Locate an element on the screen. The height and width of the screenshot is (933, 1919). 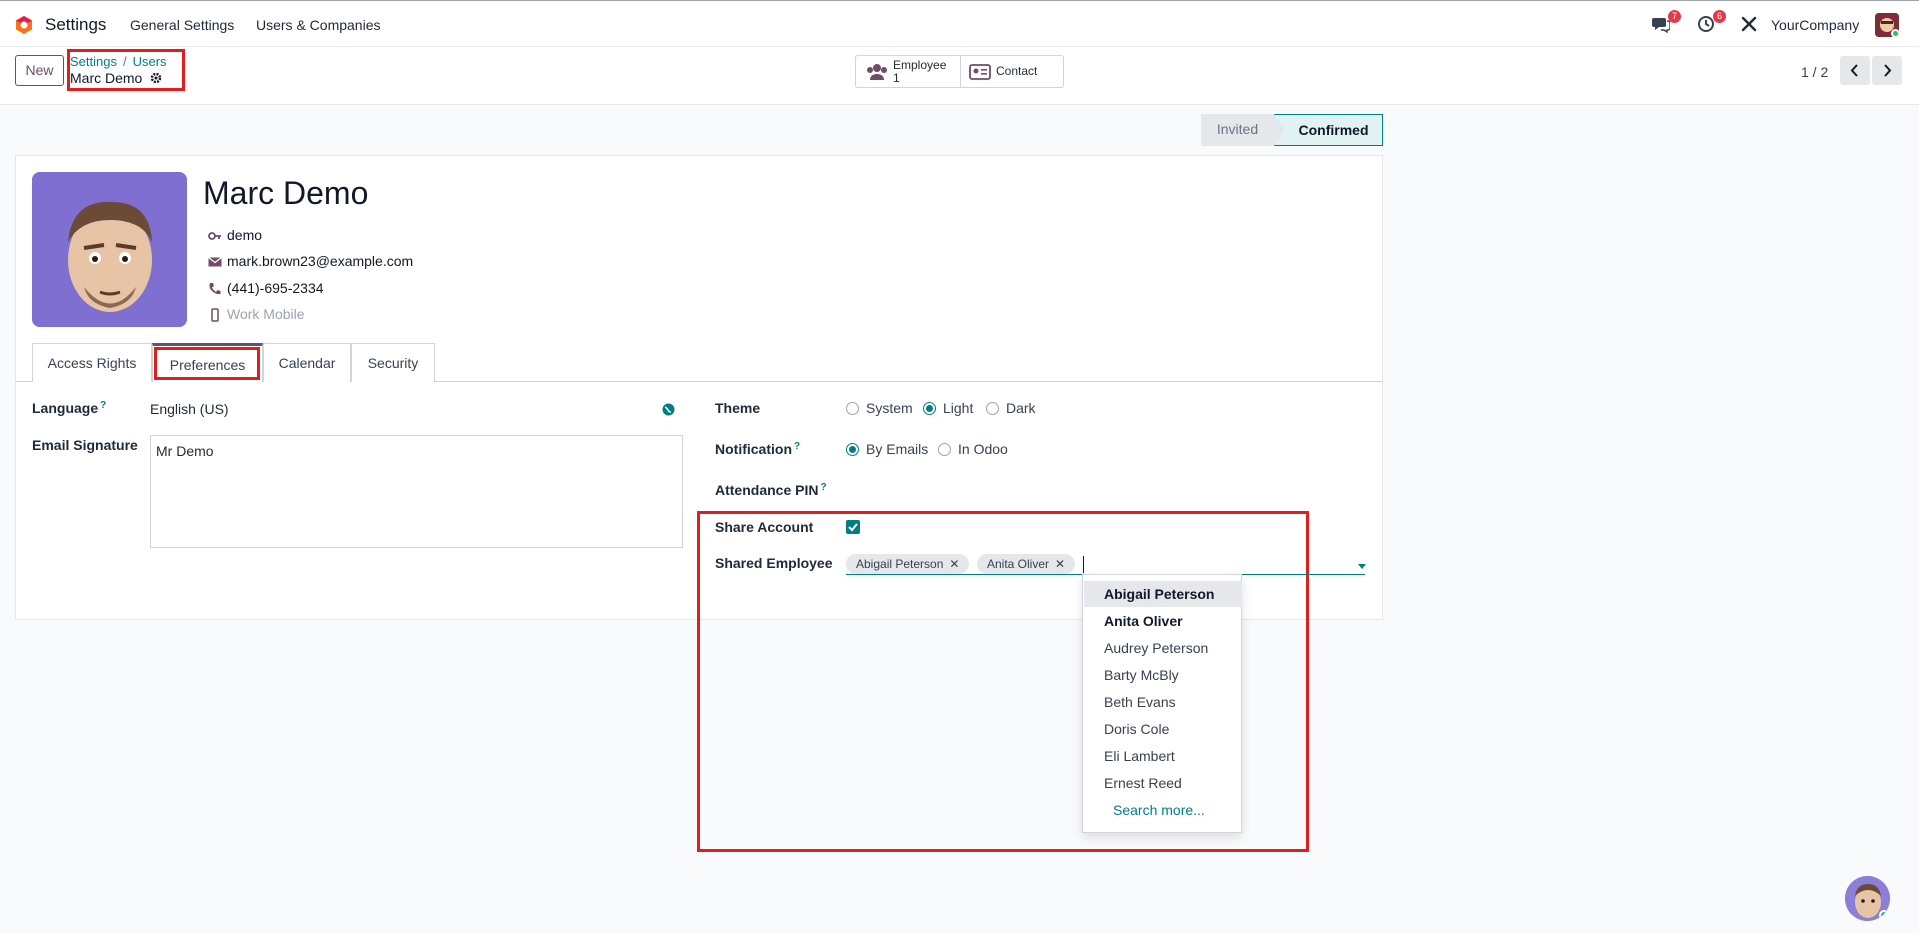
breadcrumb: Settings / Users is located at coordinates (118, 61).